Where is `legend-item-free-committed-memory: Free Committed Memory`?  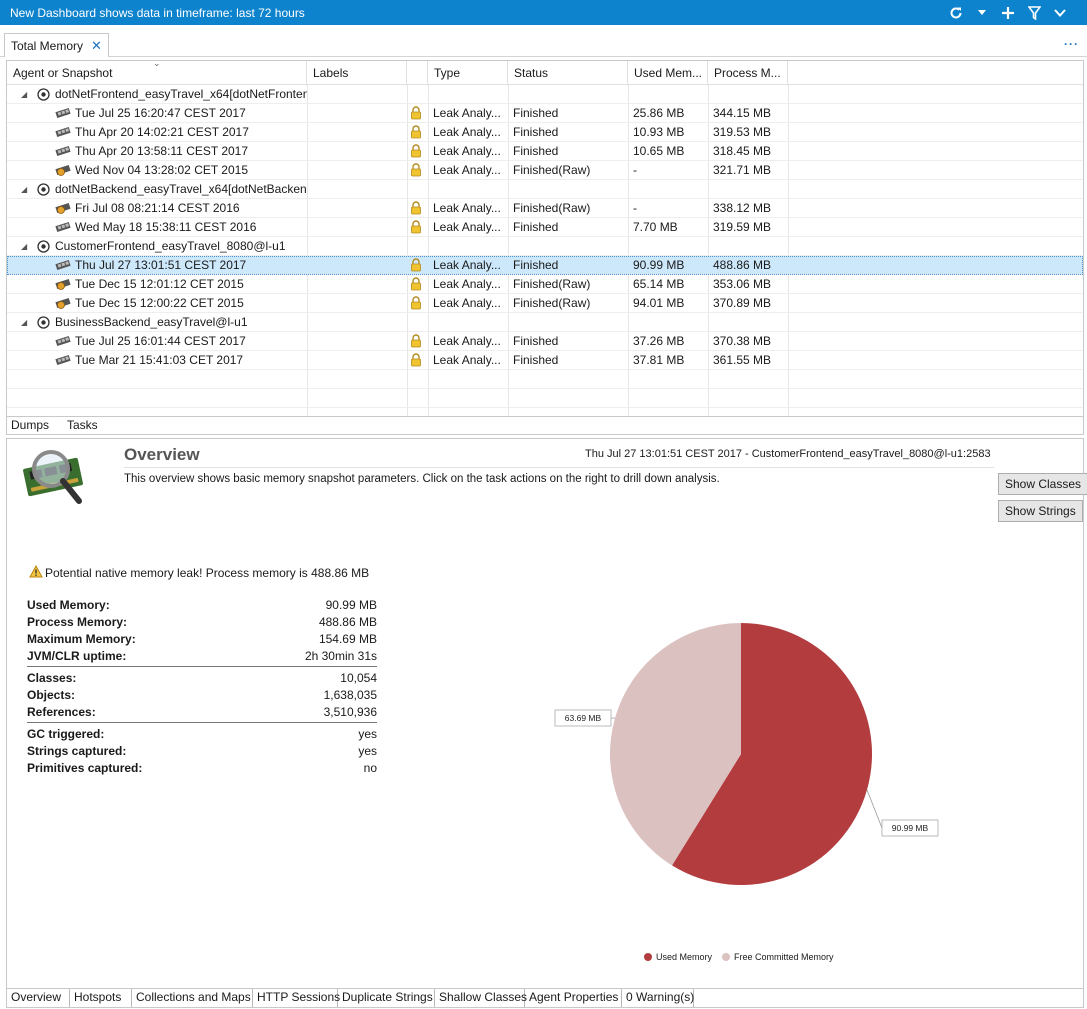 legend-item-free-committed-memory: Free Committed Memory is located at coordinates (778, 957).